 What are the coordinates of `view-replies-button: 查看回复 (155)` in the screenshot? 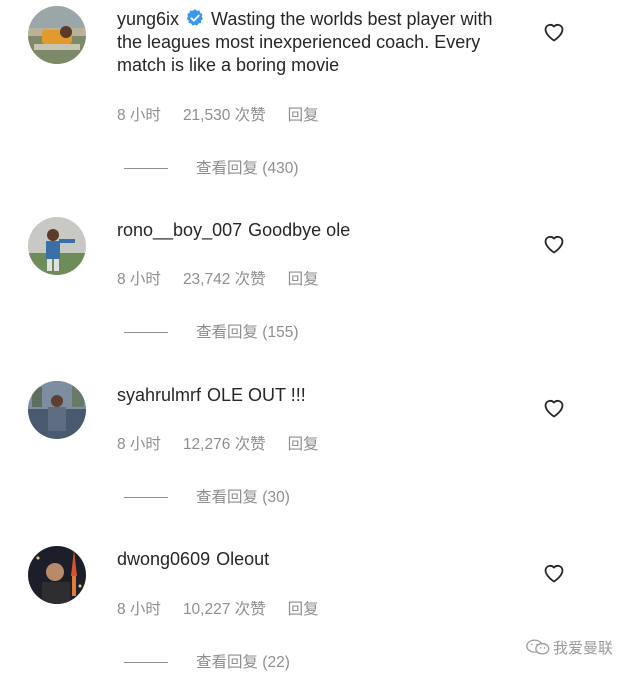 It's located at (211, 331).